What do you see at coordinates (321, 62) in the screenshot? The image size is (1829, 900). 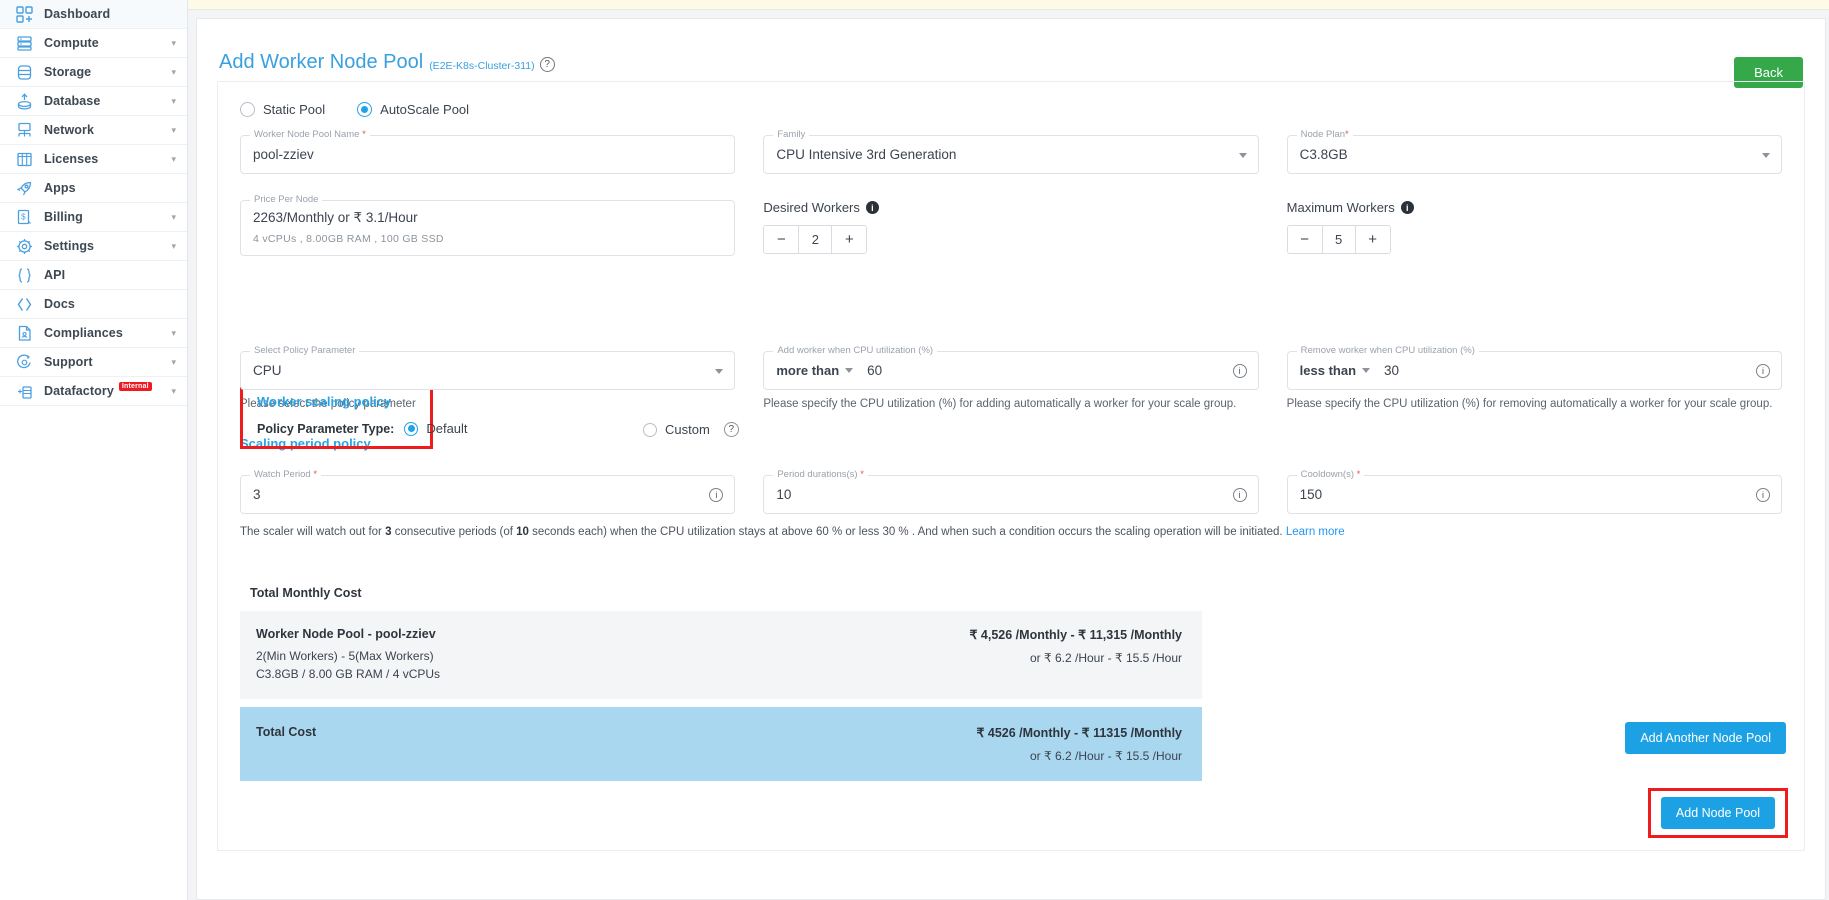 I see `page-title: Add Worker Node Pool` at bounding box center [321, 62].